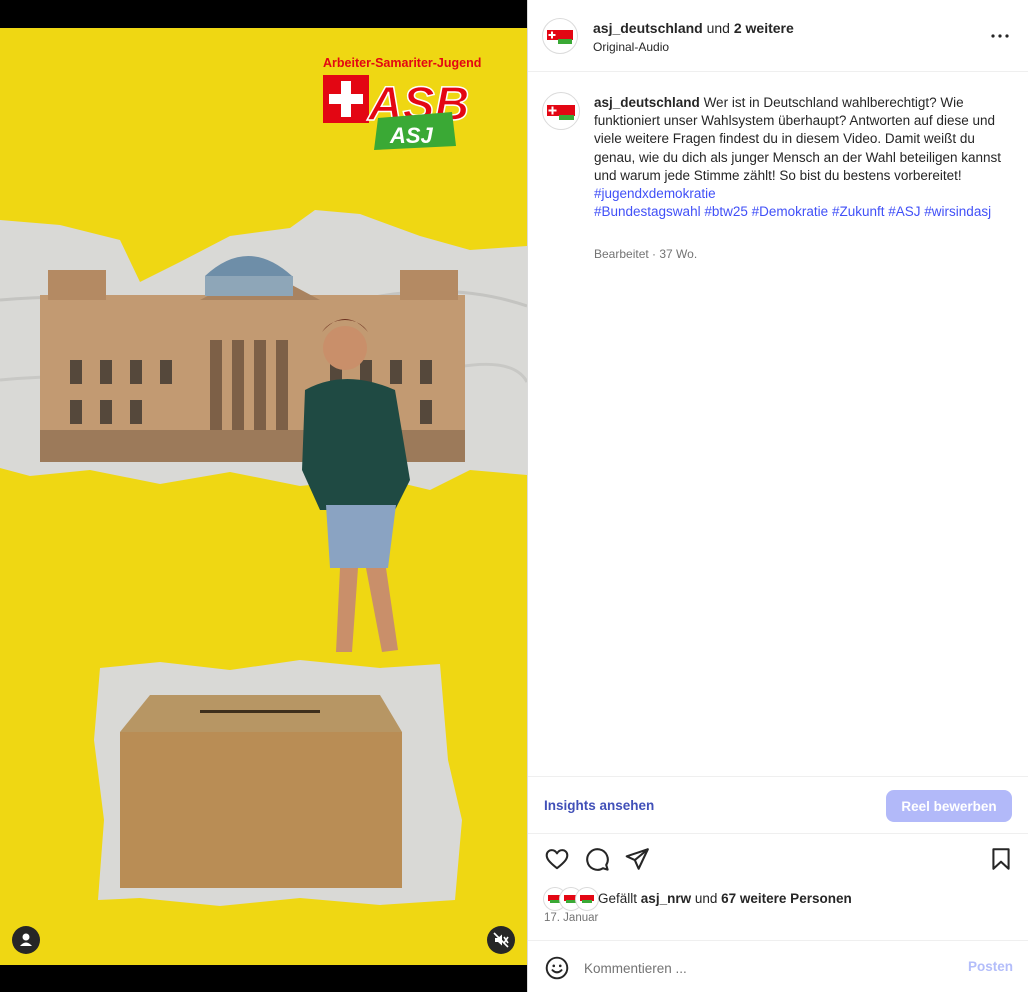 Image resolution: width=1028 pixels, height=992 pixels. What do you see at coordinates (618, 898) in the screenshot?
I see `likes-prefix: Gefällt` at bounding box center [618, 898].